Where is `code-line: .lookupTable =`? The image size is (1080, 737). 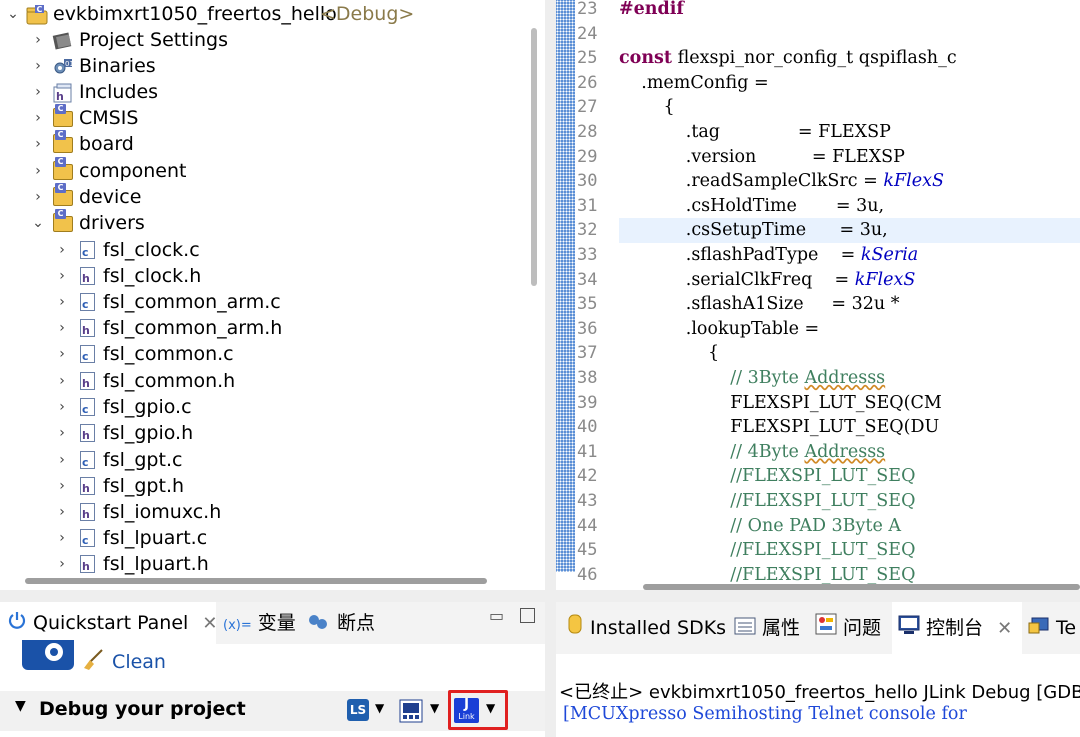 code-line: .lookupTable = is located at coordinates (719, 329).